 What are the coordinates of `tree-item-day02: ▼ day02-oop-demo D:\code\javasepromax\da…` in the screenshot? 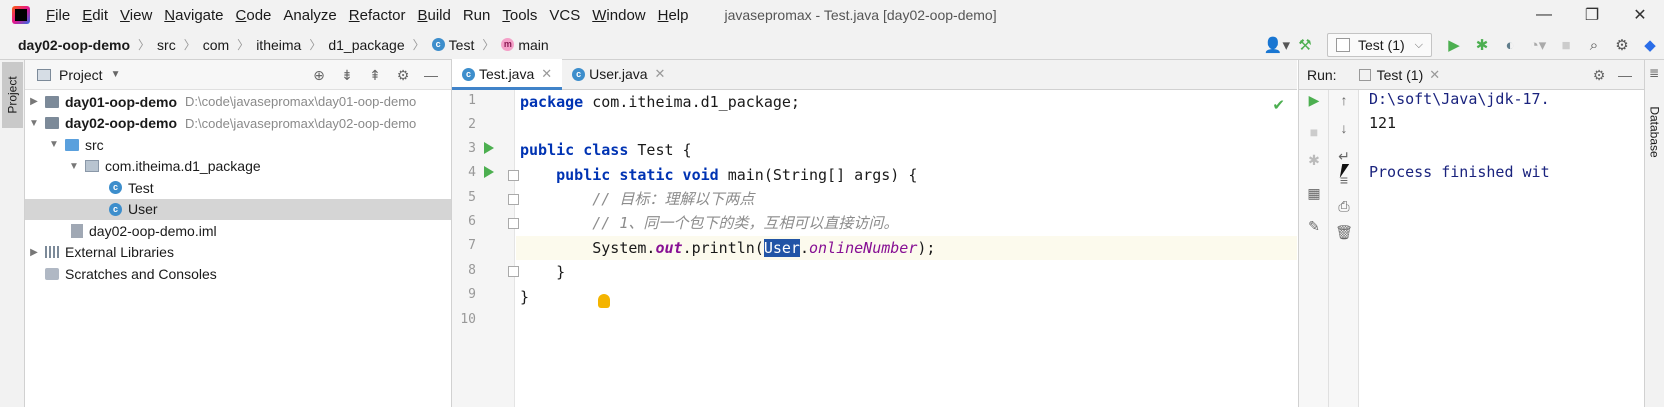 It's located at (238, 124).